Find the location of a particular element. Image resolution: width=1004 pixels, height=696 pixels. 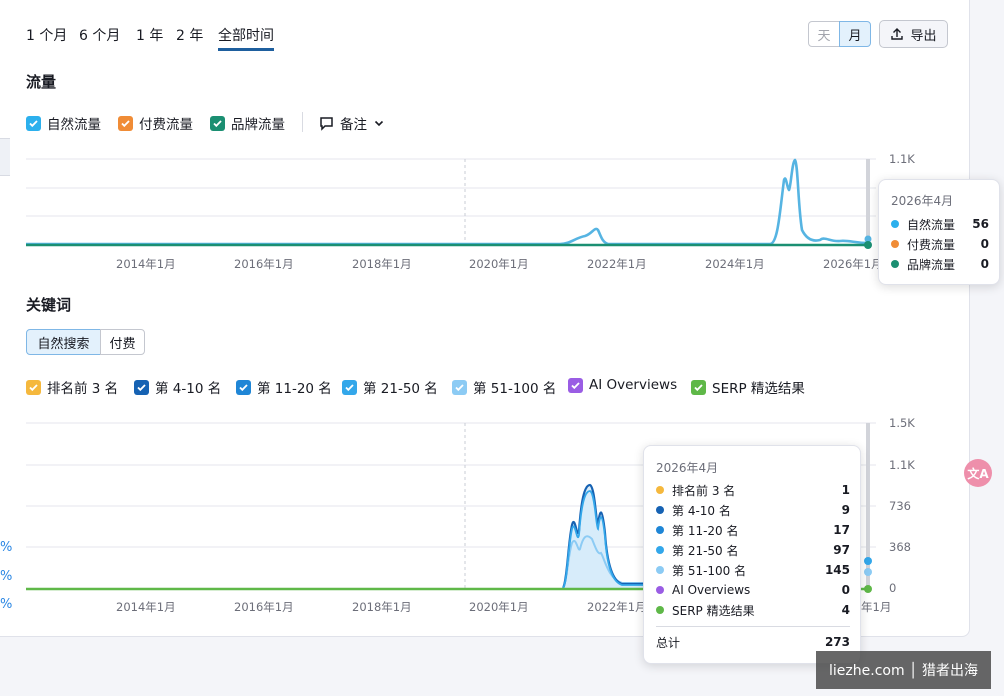

legend-organic-traffic: 自然流量 is located at coordinates (63, 123).